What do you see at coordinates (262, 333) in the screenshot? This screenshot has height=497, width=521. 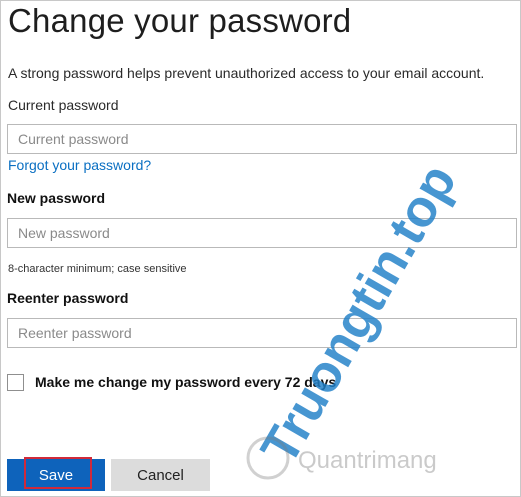 I see `reenter-password-input` at bounding box center [262, 333].